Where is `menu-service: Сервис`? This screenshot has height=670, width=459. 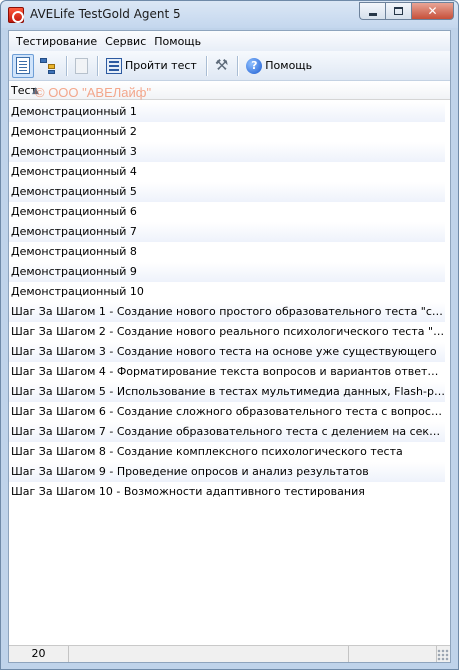
menu-service: Сервис is located at coordinates (125, 41).